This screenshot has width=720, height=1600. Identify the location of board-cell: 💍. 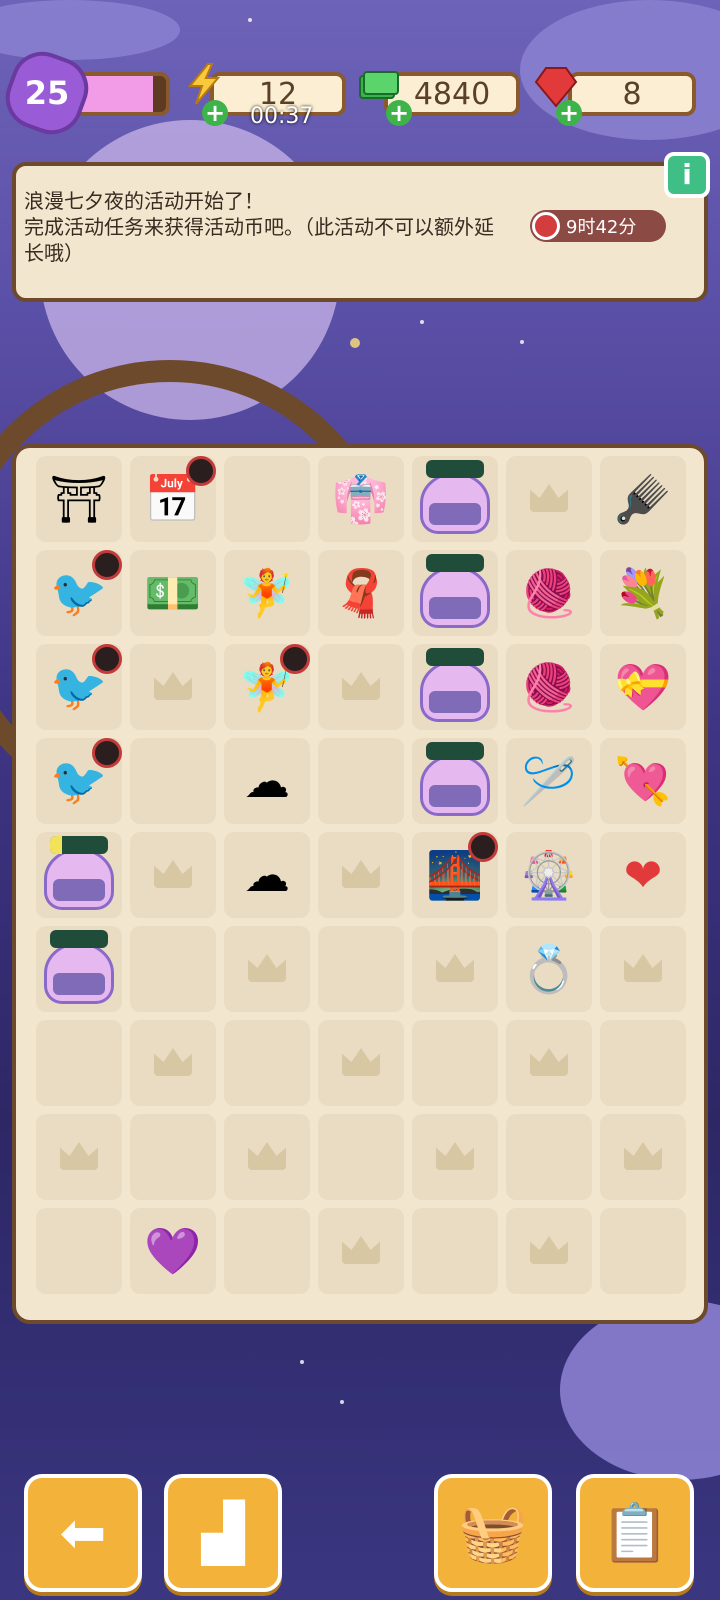
(549, 969).